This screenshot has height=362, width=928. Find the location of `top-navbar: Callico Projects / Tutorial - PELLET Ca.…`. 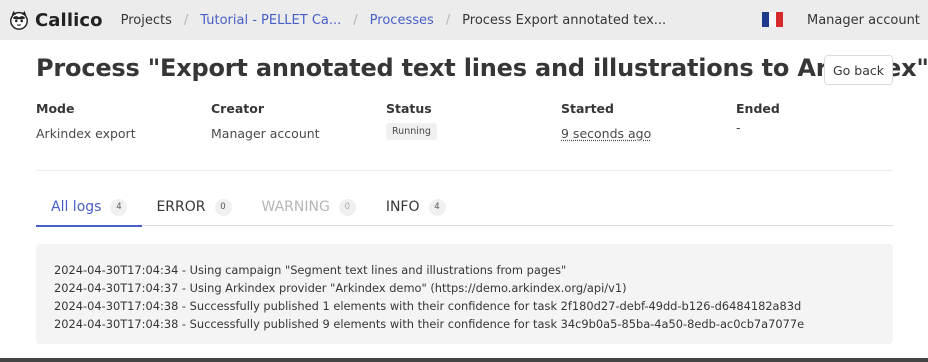

top-navbar: Callico Projects / Tutorial - PELLET Ca.… is located at coordinates (464, 20).